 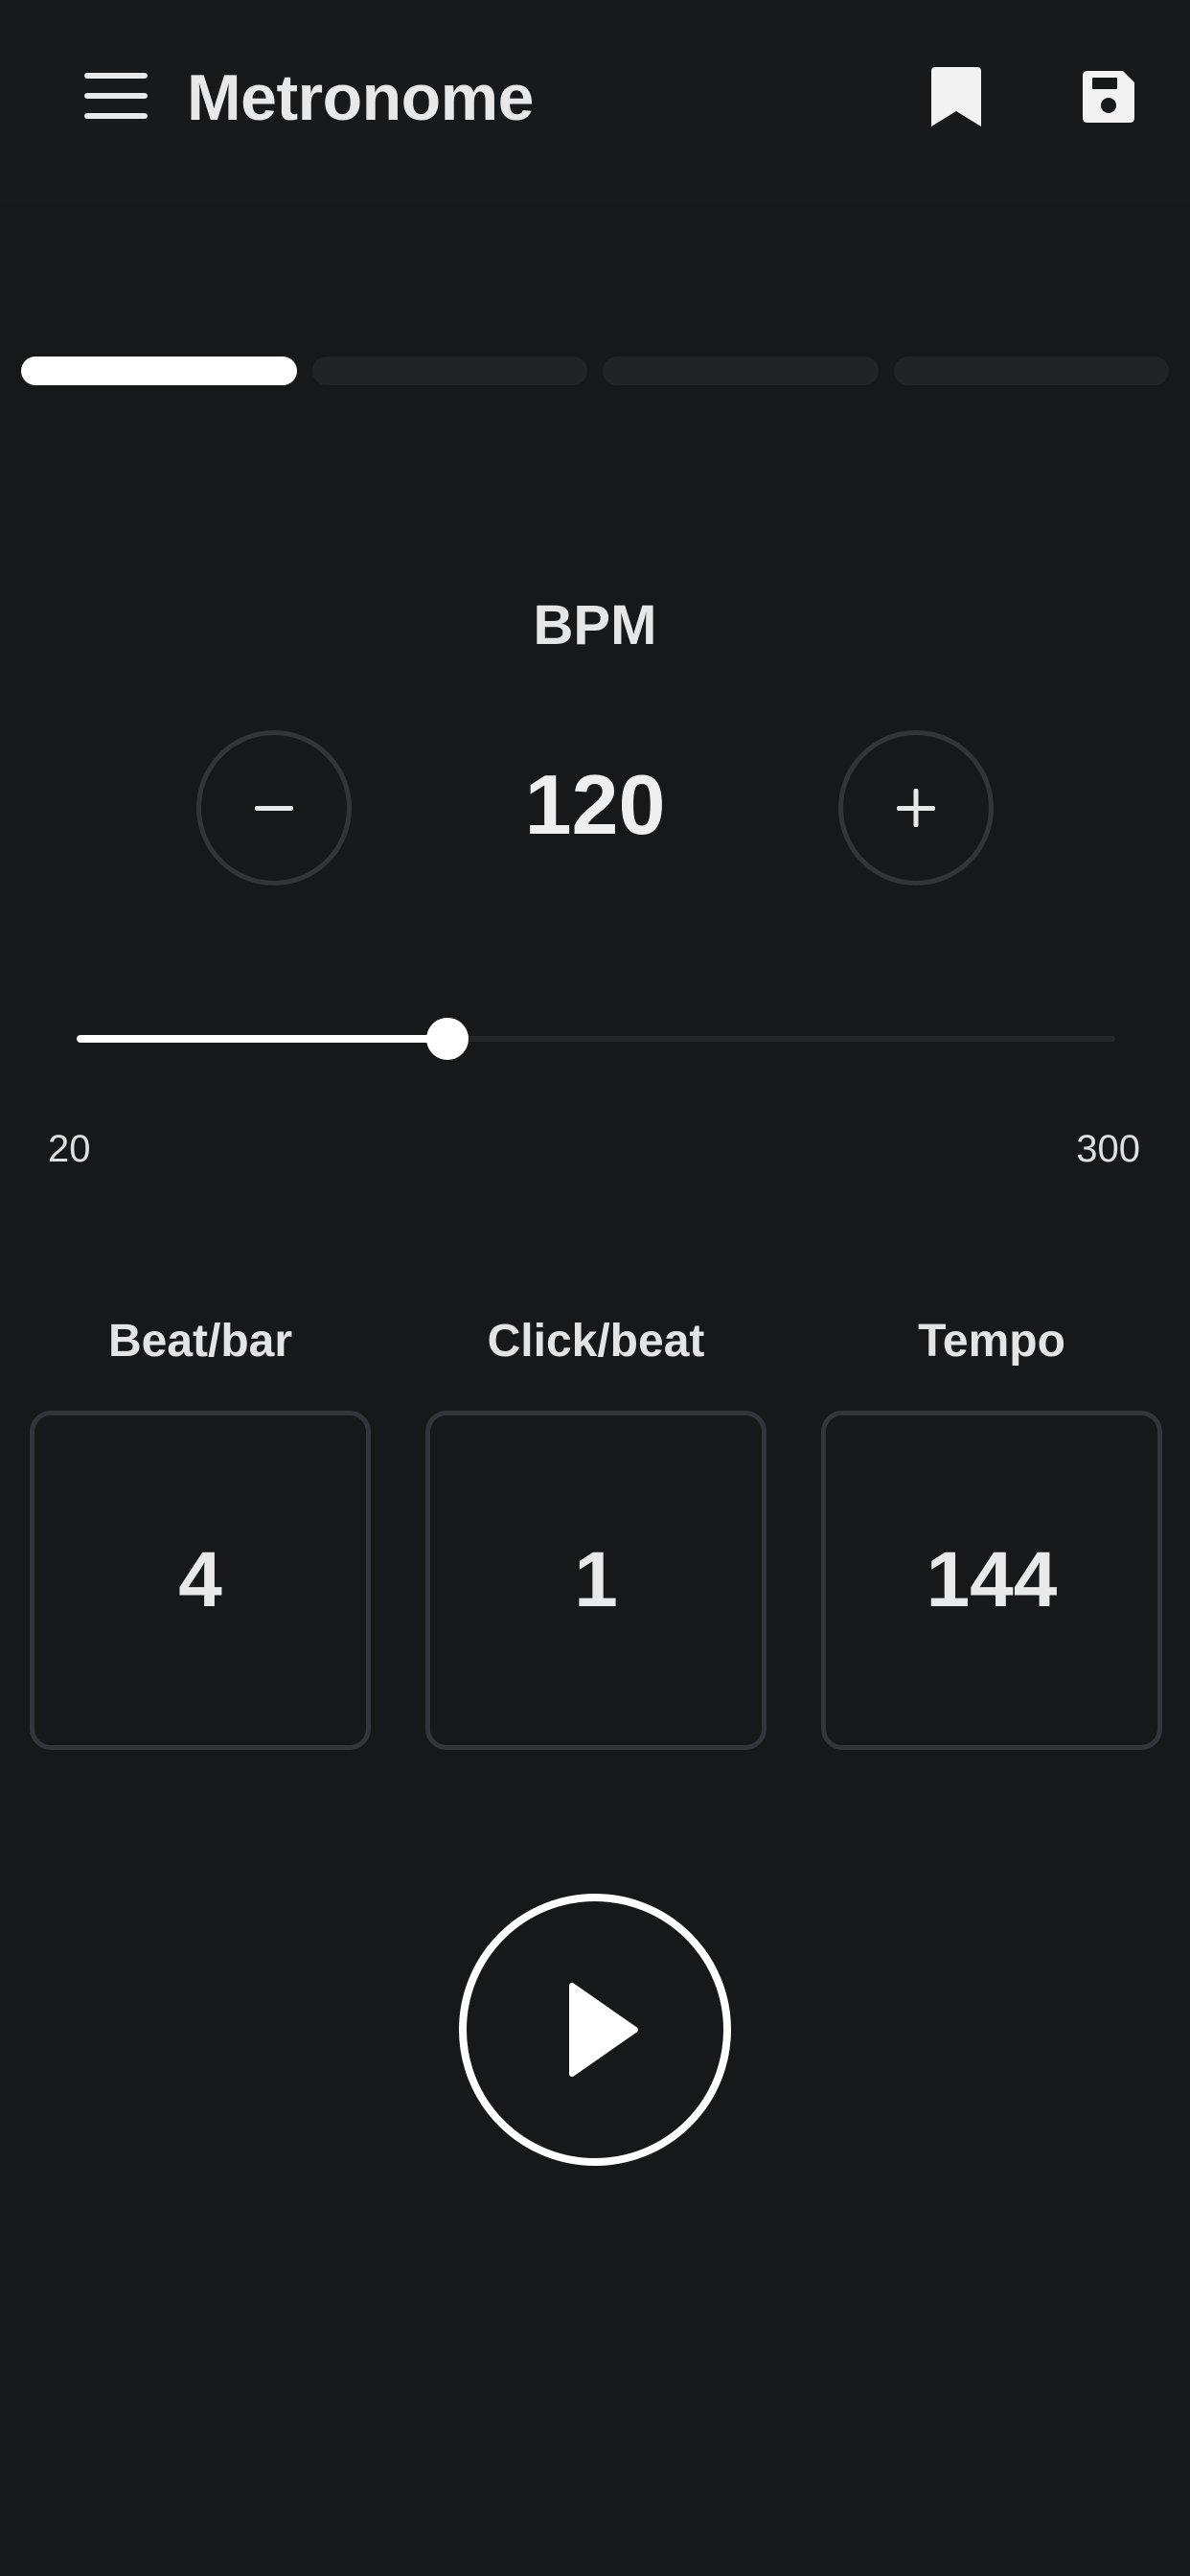 I want to click on tempo-value: 144, so click(x=992, y=1579).